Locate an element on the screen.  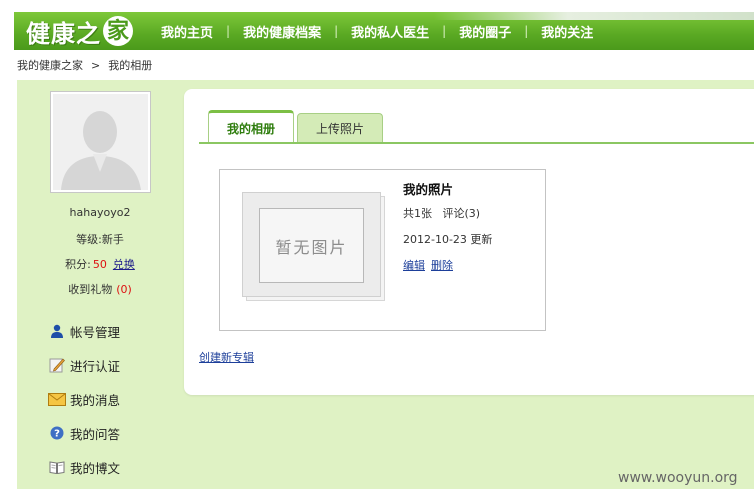
nav-health-records: 我的健康档案 is located at coordinates (282, 31).